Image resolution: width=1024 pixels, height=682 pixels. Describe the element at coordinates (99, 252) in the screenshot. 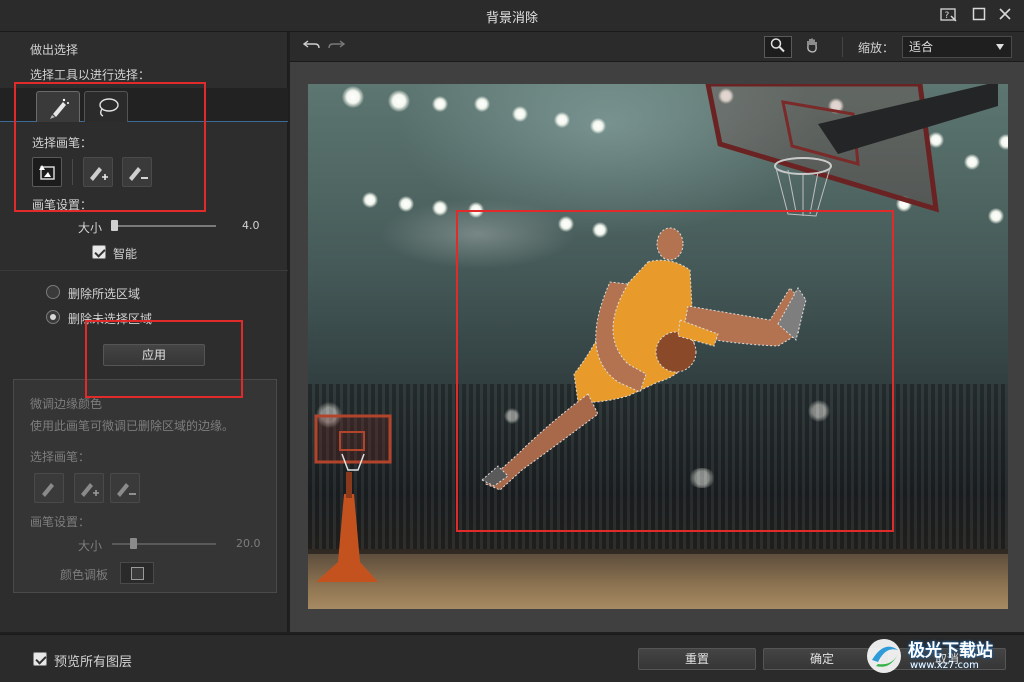

I see `smart-checkbox` at that location.